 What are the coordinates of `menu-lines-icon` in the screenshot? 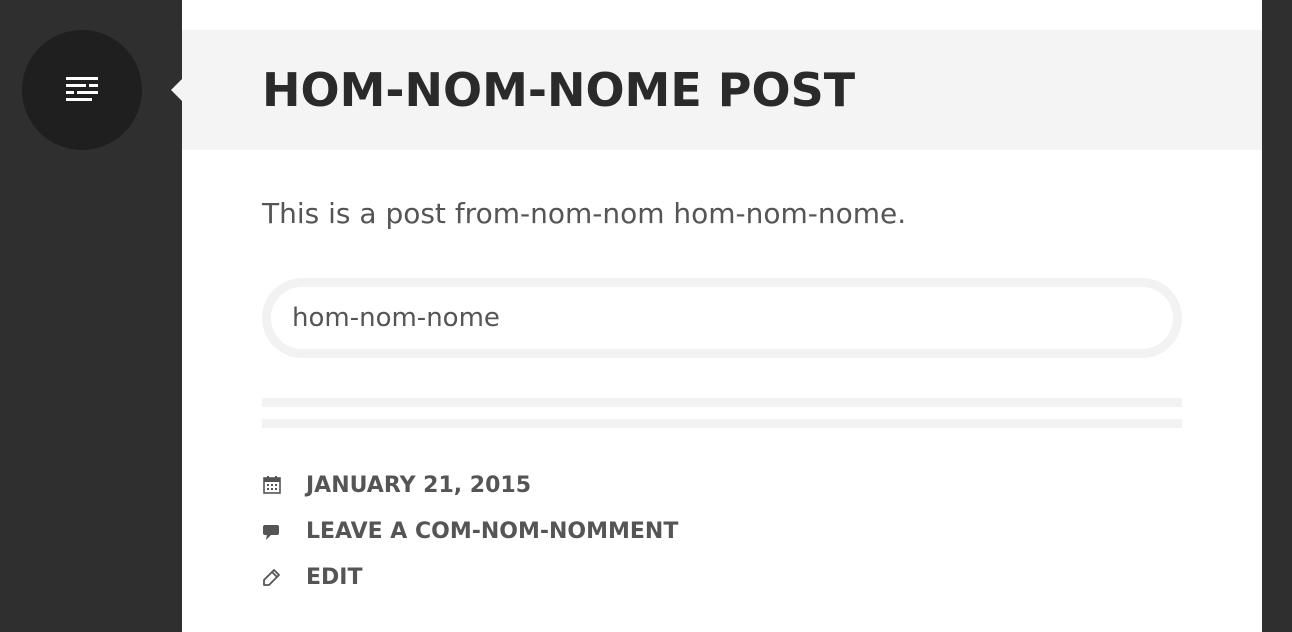 It's located at (82, 89).